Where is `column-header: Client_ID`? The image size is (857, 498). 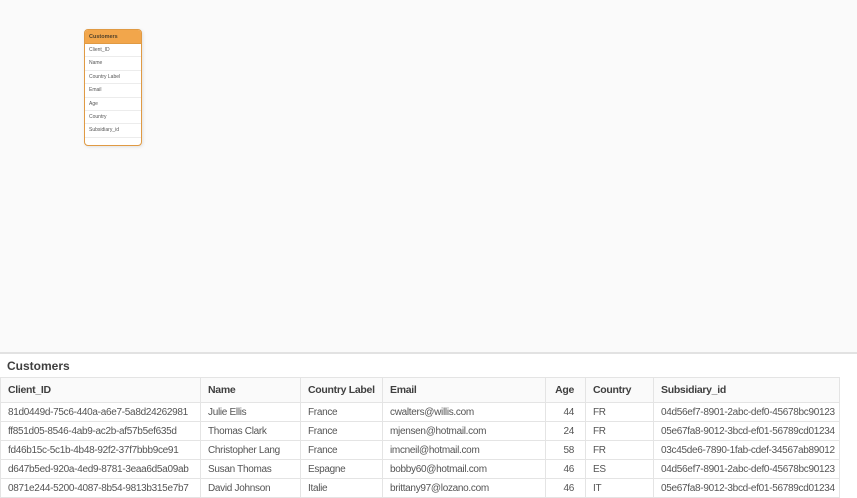 column-header: Client_ID is located at coordinates (100, 390).